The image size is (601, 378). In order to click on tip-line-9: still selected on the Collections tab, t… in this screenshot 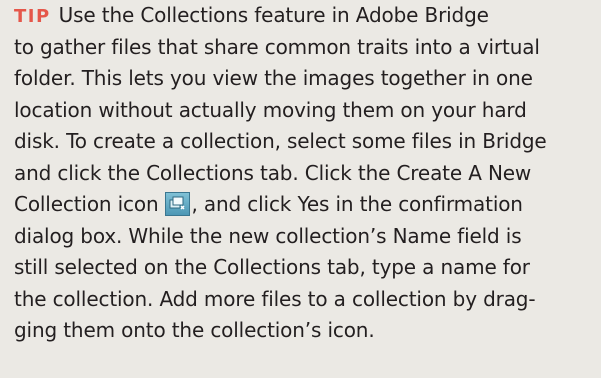, I will do `click(272, 267)`.